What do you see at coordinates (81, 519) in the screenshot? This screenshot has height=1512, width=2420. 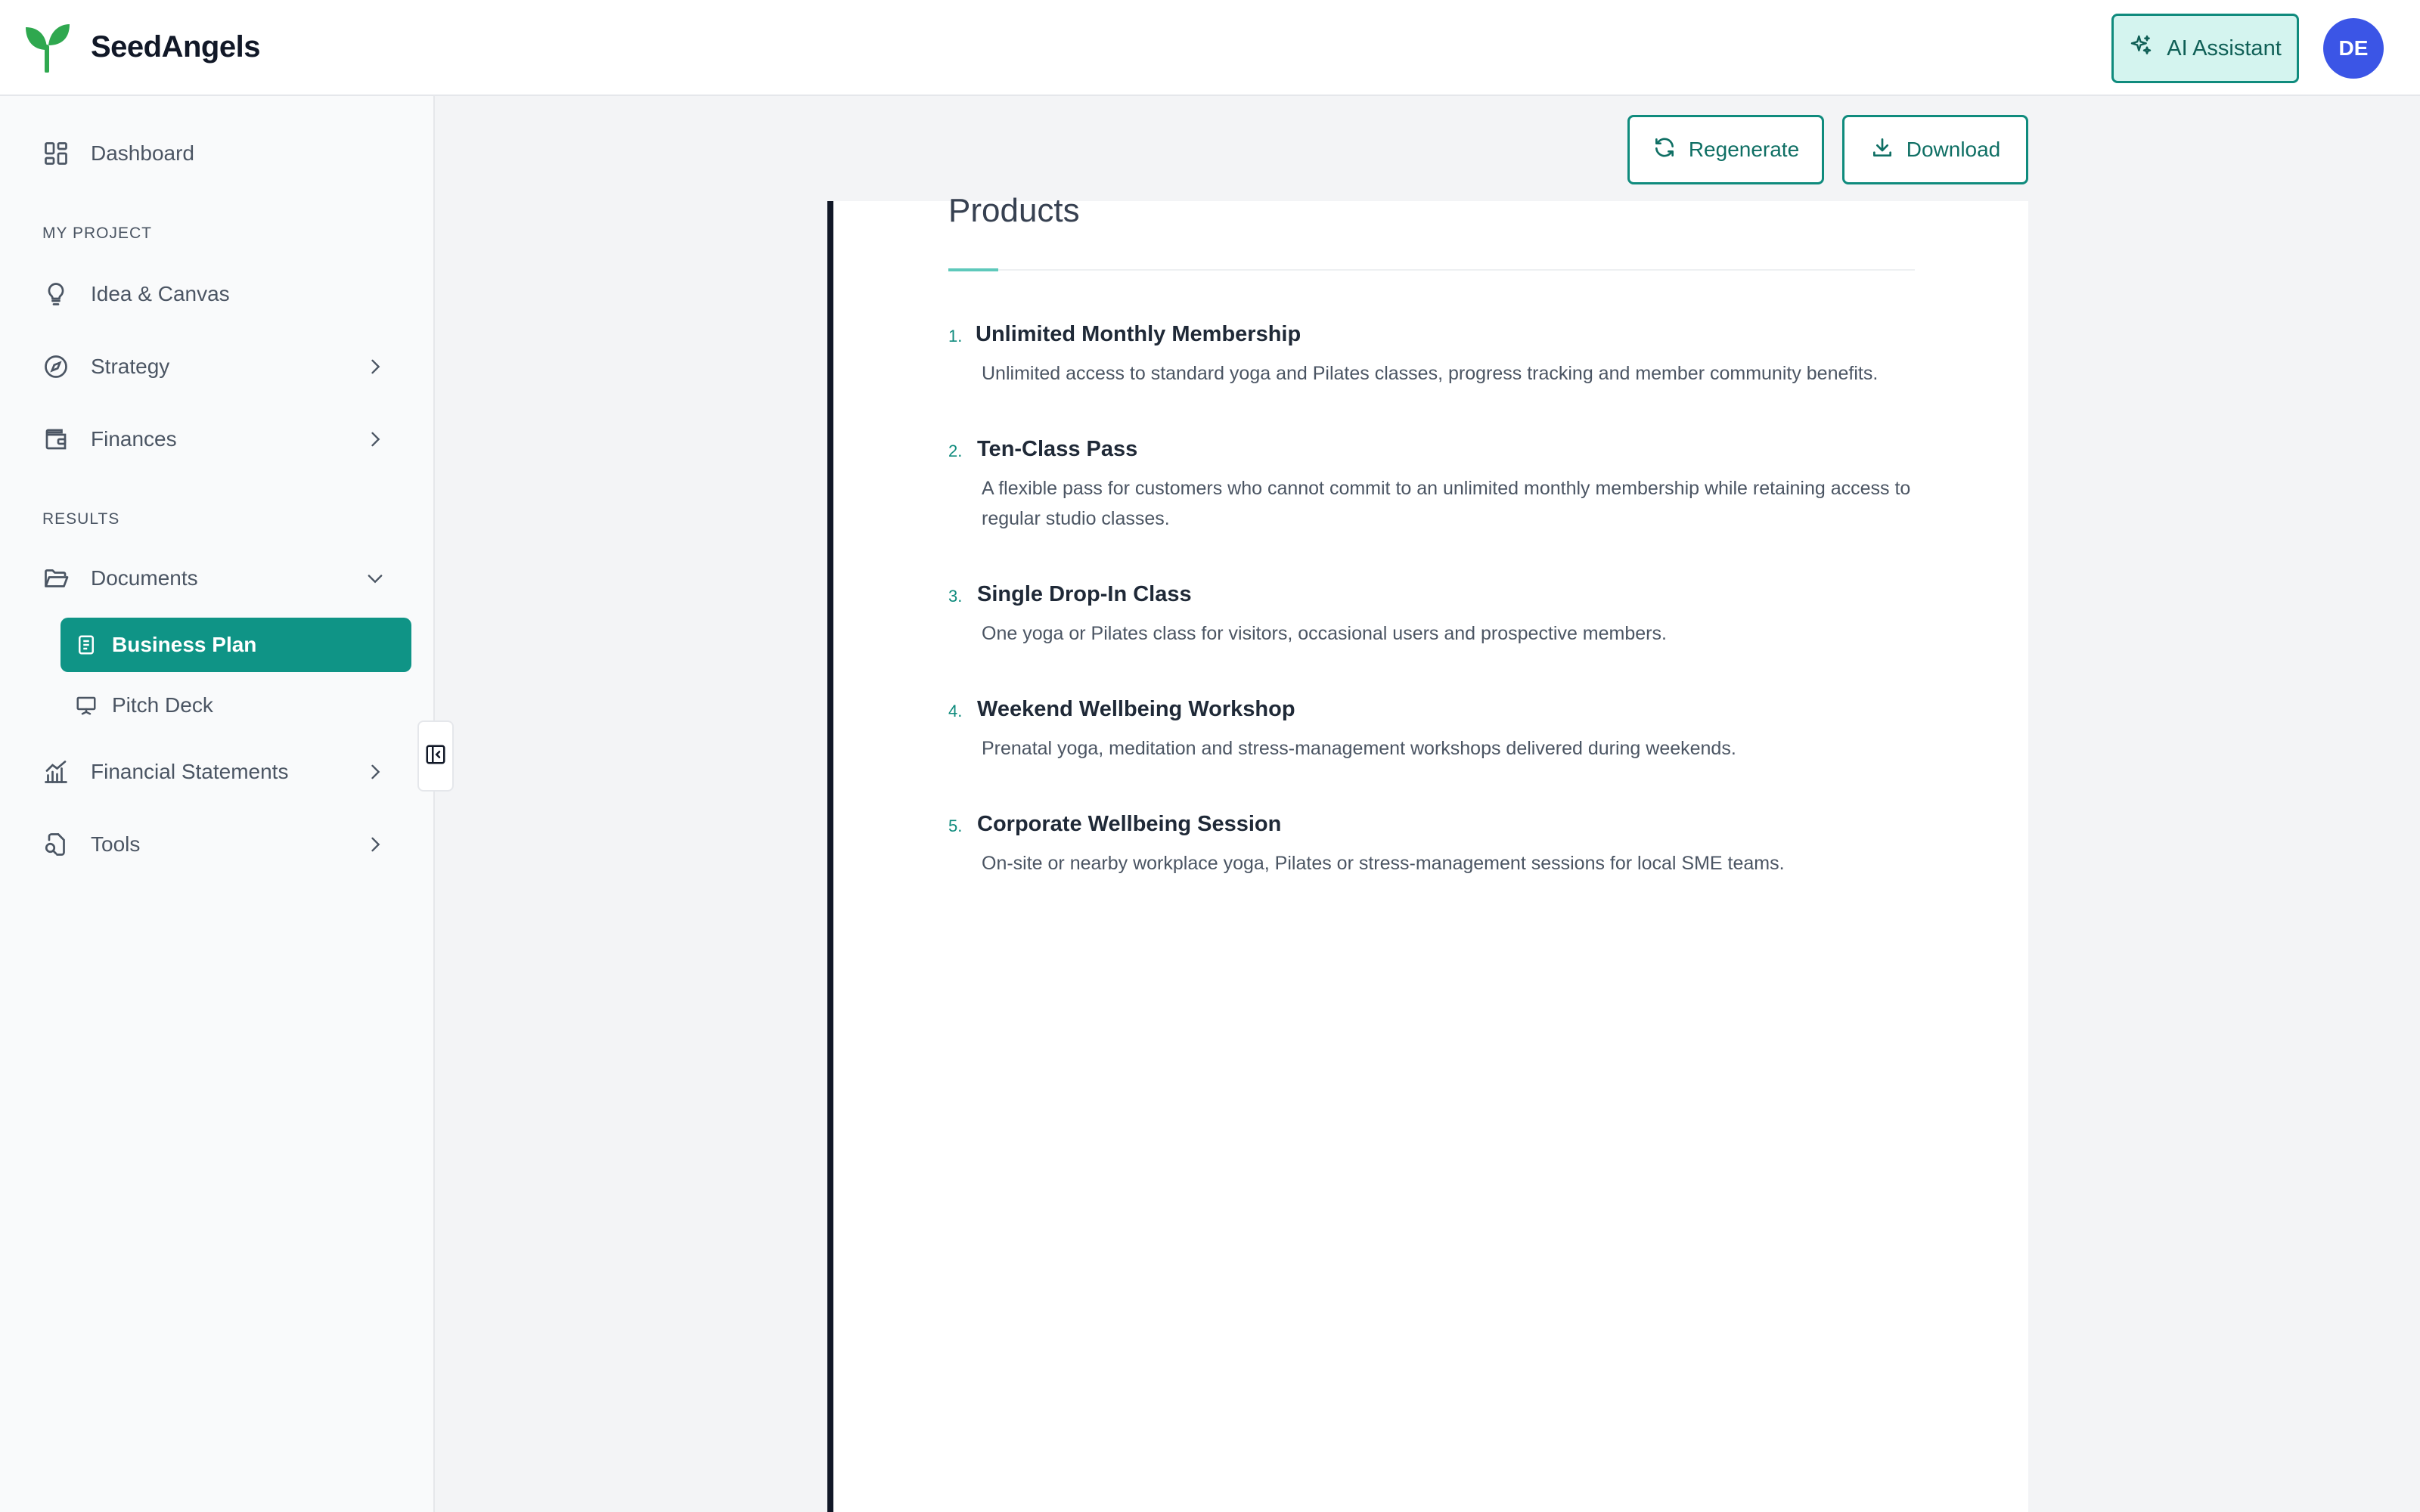 I see `section-label-results: RESULTS` at bounding box center [81, 519].